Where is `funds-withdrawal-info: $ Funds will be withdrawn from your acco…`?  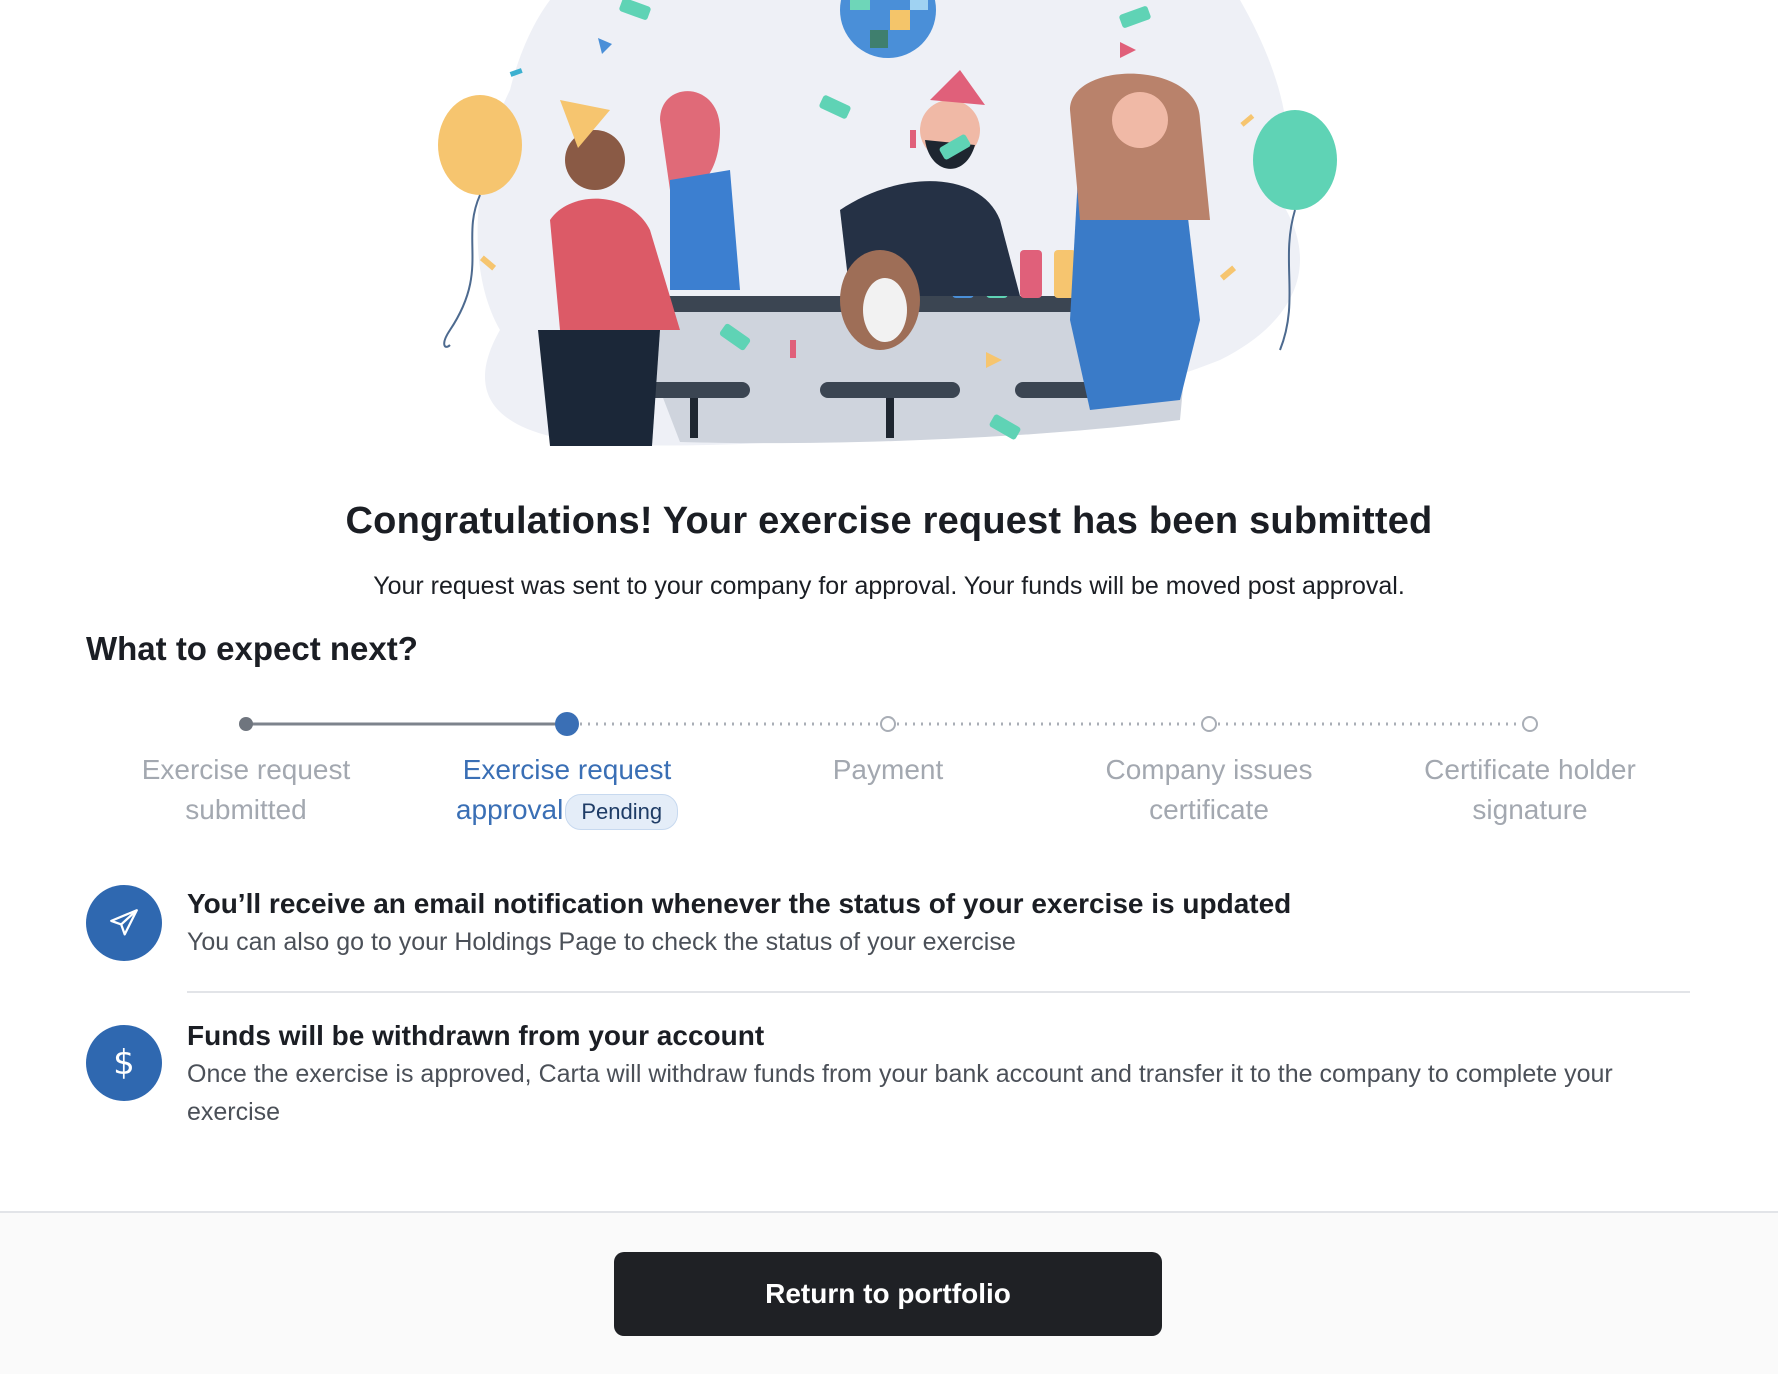
funds-withdrawal-info: $ Funds will be withdrawn from your acco… is located at coordinates (888, 1077).